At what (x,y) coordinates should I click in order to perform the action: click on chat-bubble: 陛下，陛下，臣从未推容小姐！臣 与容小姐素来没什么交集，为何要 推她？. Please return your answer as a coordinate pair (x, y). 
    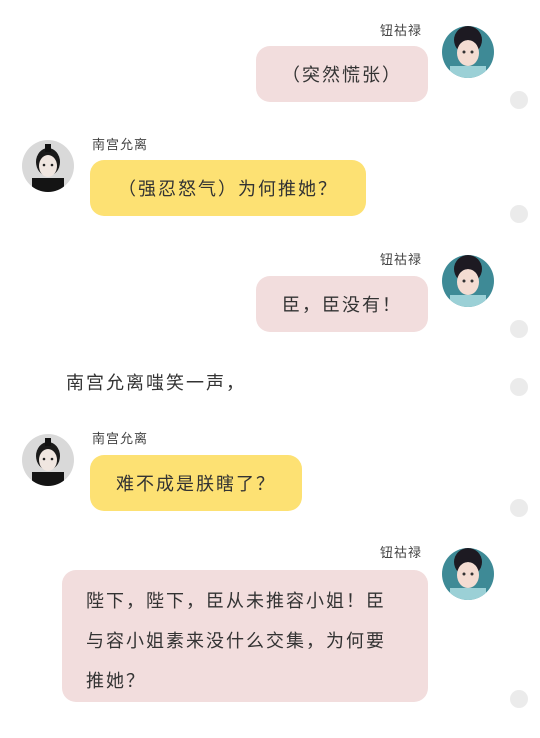
    Looking at the image, I should click on (245, 636).